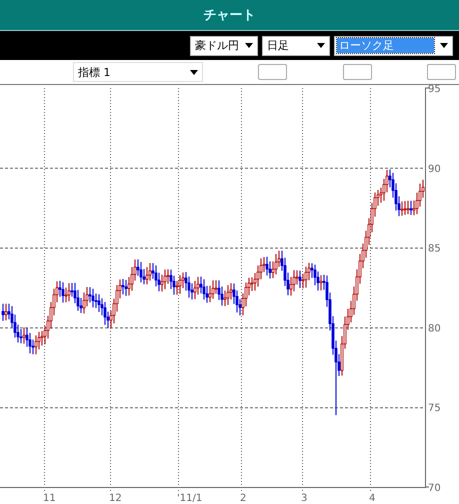 The image size is (459, 504). Describe the element at coordinates (434, 169) in the screenshot. I see `axis-label: 90` at that location.